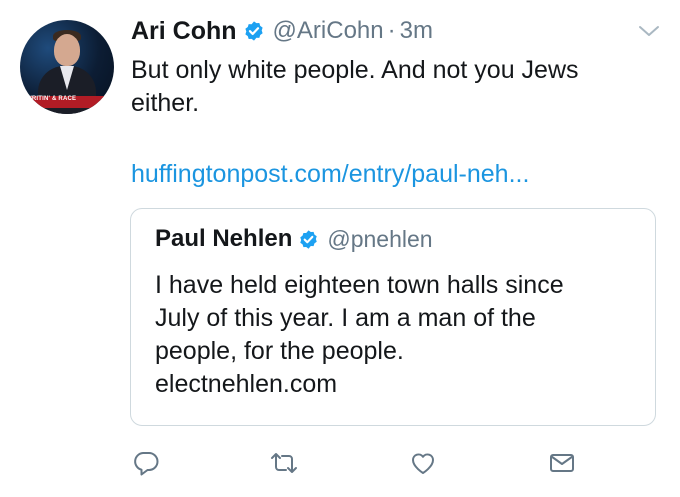 The height and width of the screenshot is (497, 680). I want to click on chevron-down-icon, so click(649, 31).